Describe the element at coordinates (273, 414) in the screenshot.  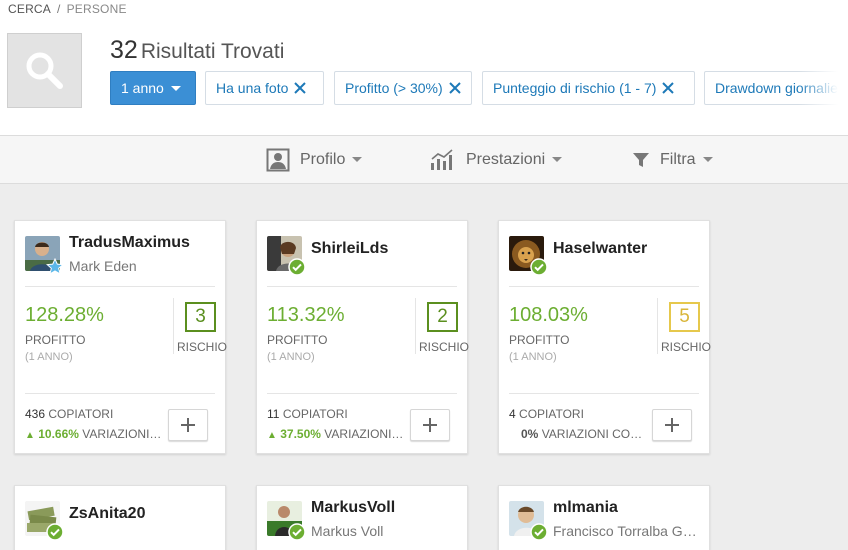
I see `copiers-number: 11` at that location.